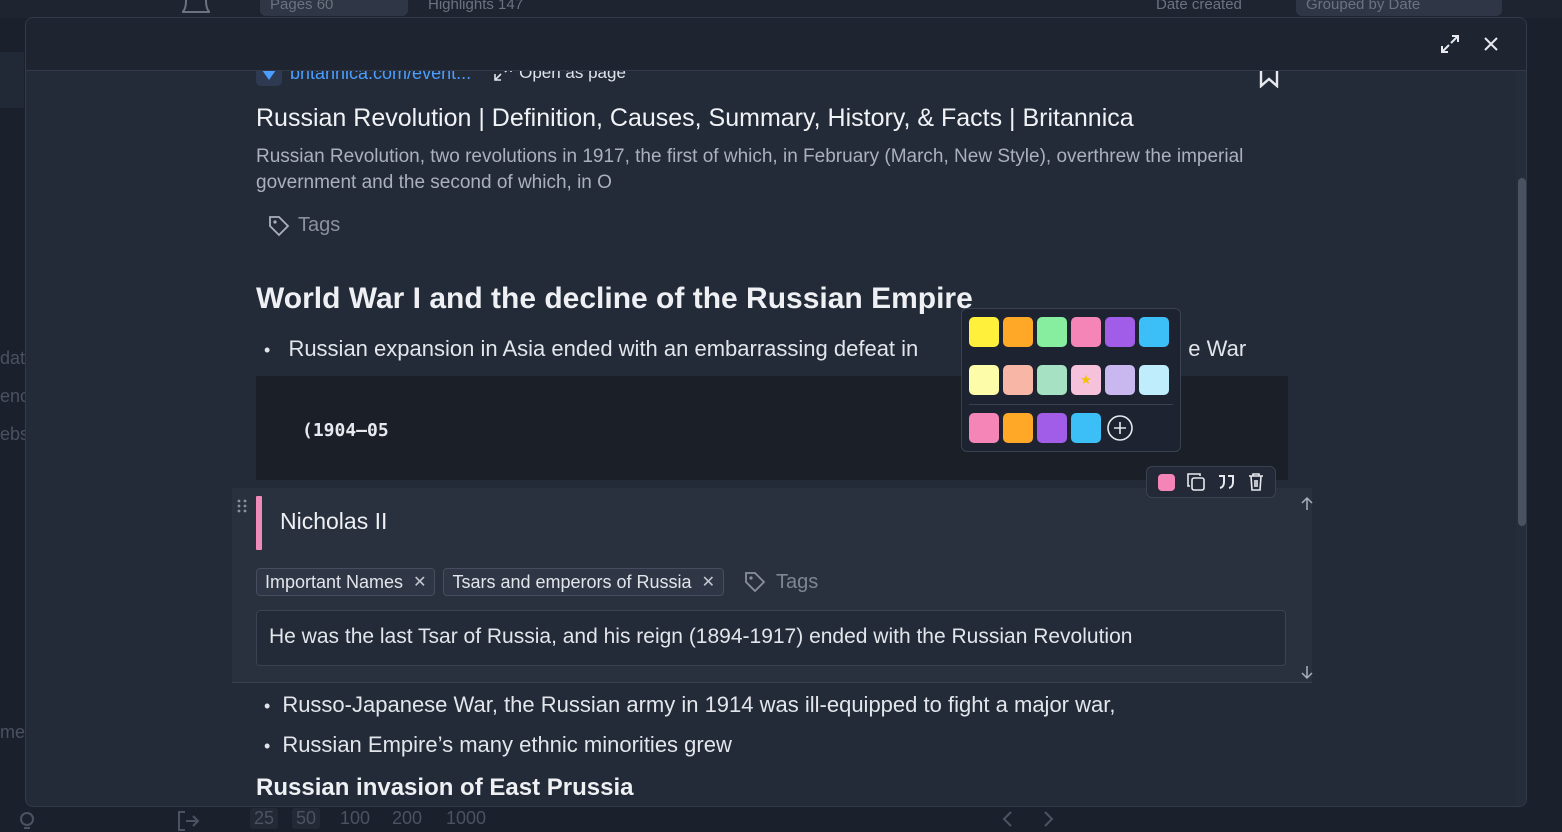  I want to click on plus-circle-icon, so click(1120, 428).